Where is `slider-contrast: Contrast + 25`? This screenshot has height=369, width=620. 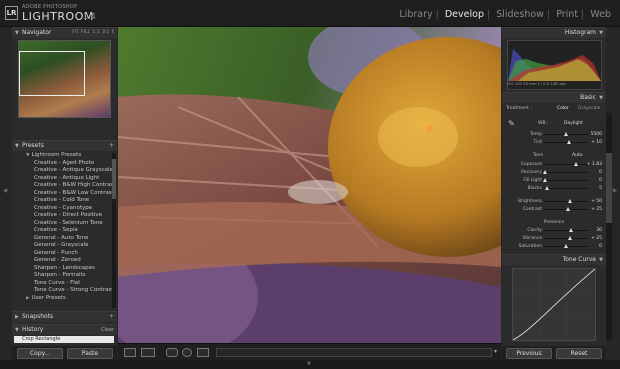
slider-contrast: Contrast + 25 is located at coordinates (554, 209).